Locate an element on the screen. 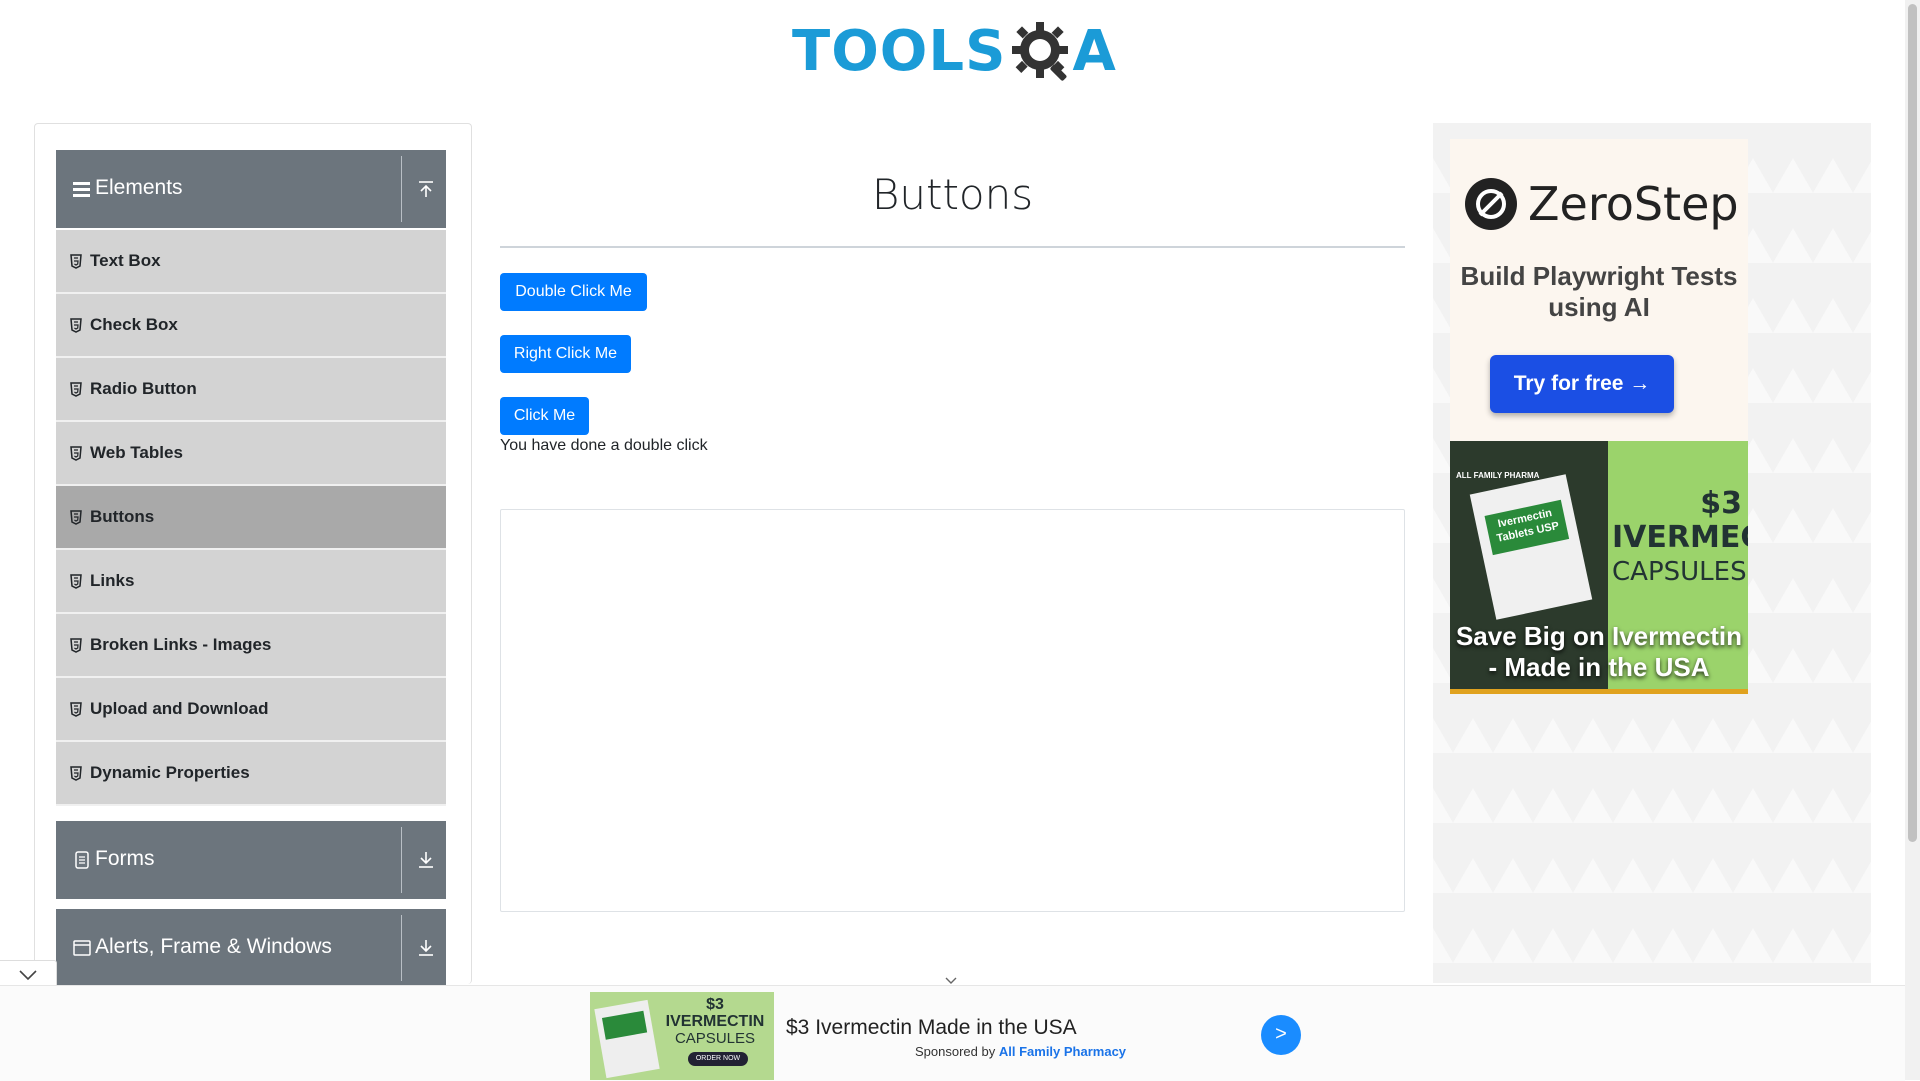 This screenshot has height=1081, width=1920. banner-thumb-product: IVERMECTIN is located at coordinates (715, 1021).